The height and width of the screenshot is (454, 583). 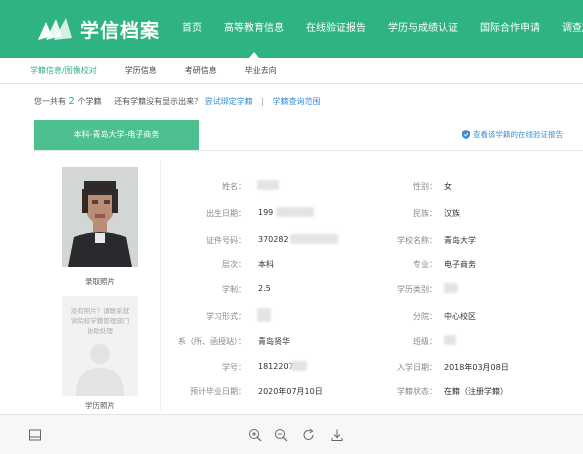 I want to click on school-label: 学校名称：, so click(x=417, y=240).